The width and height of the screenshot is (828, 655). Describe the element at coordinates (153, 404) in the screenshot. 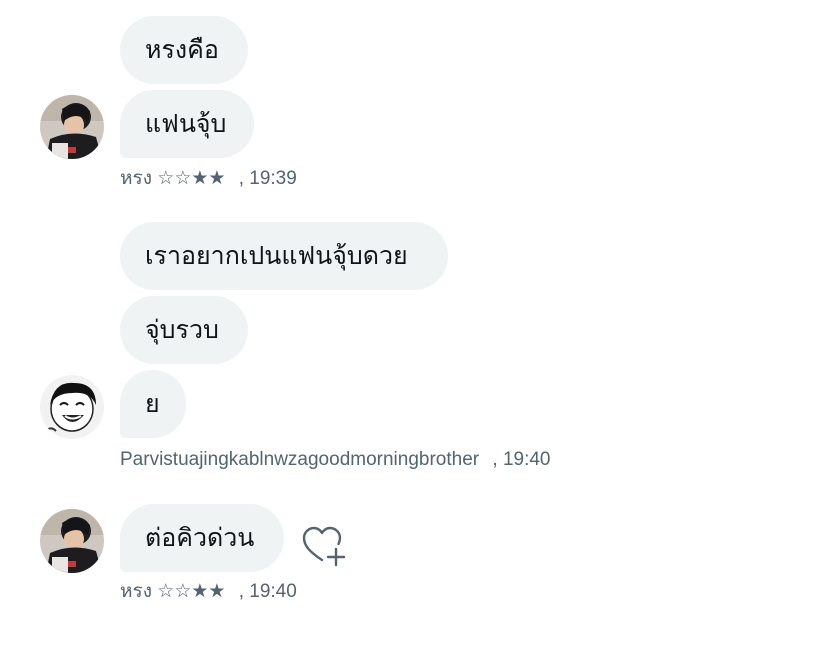

I see `message-bubble: ย` at that location.